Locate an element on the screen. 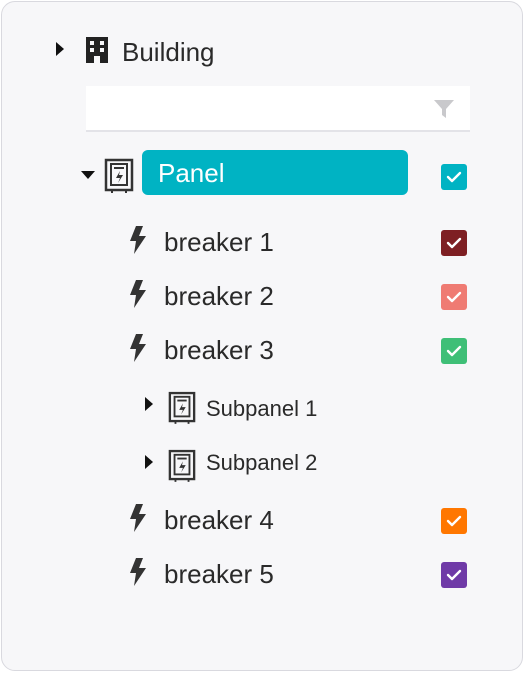 The height and width of the screenshot is (674, 526). breaker-3-color-checkbox is located at coordinates (454, 351).